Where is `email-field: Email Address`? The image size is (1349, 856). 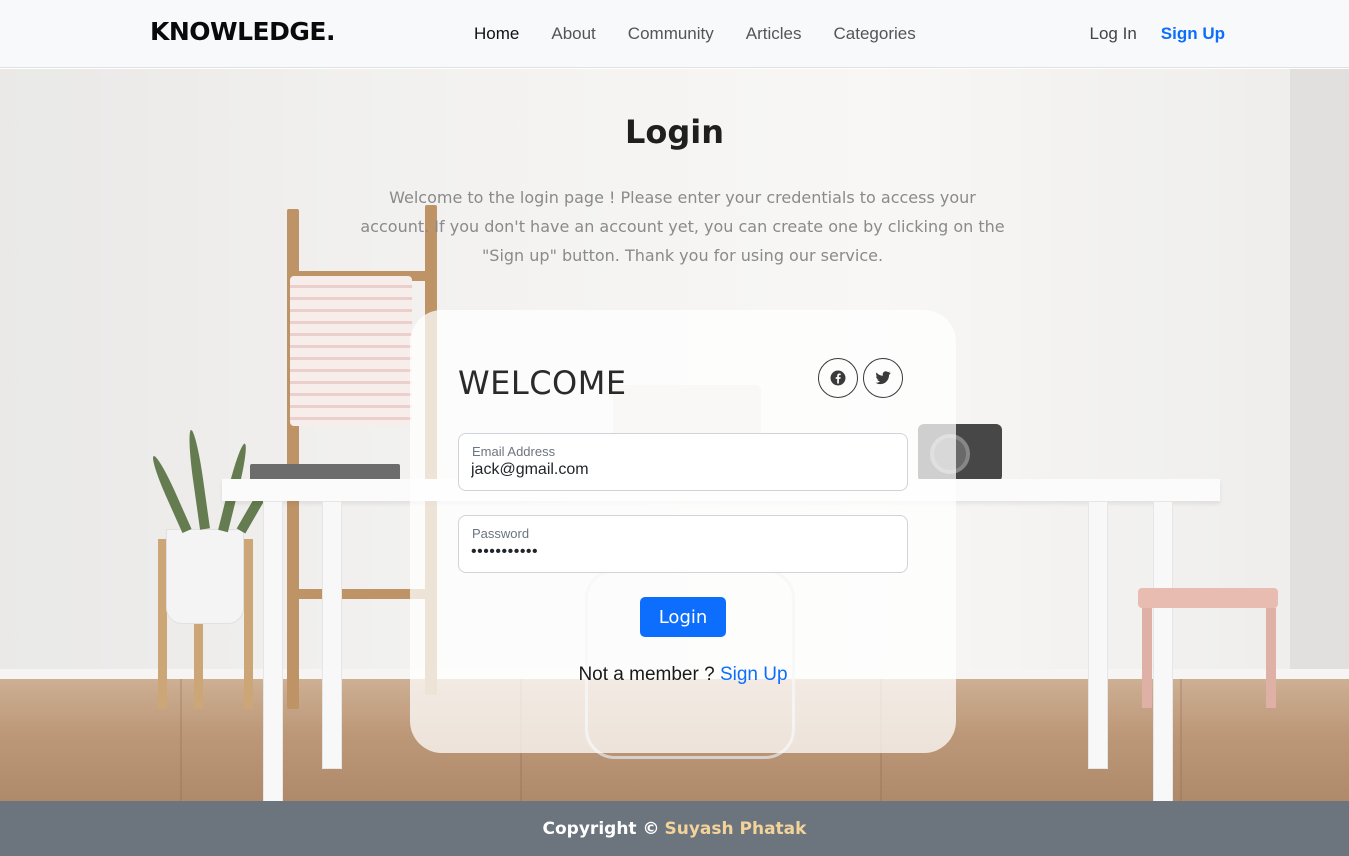 email-field: Email Address is located at coordinates (683, 462).